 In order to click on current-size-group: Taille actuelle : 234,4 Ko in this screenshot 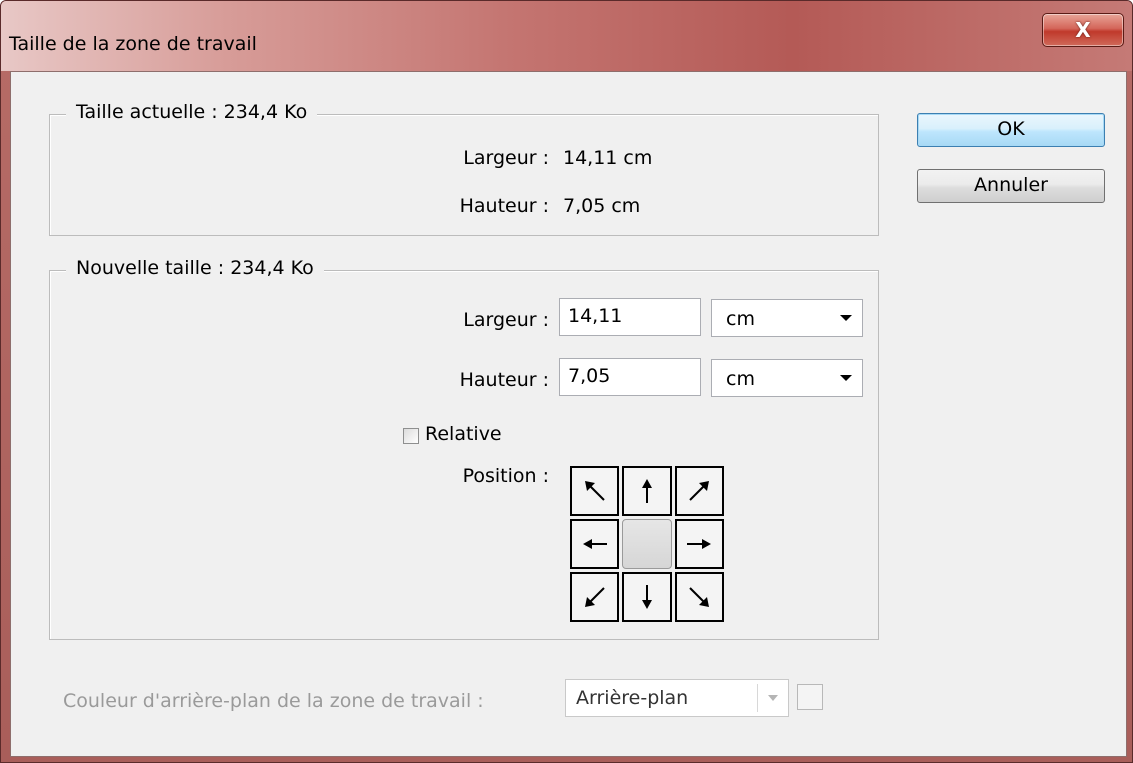, I will do `click(464, 168)`.